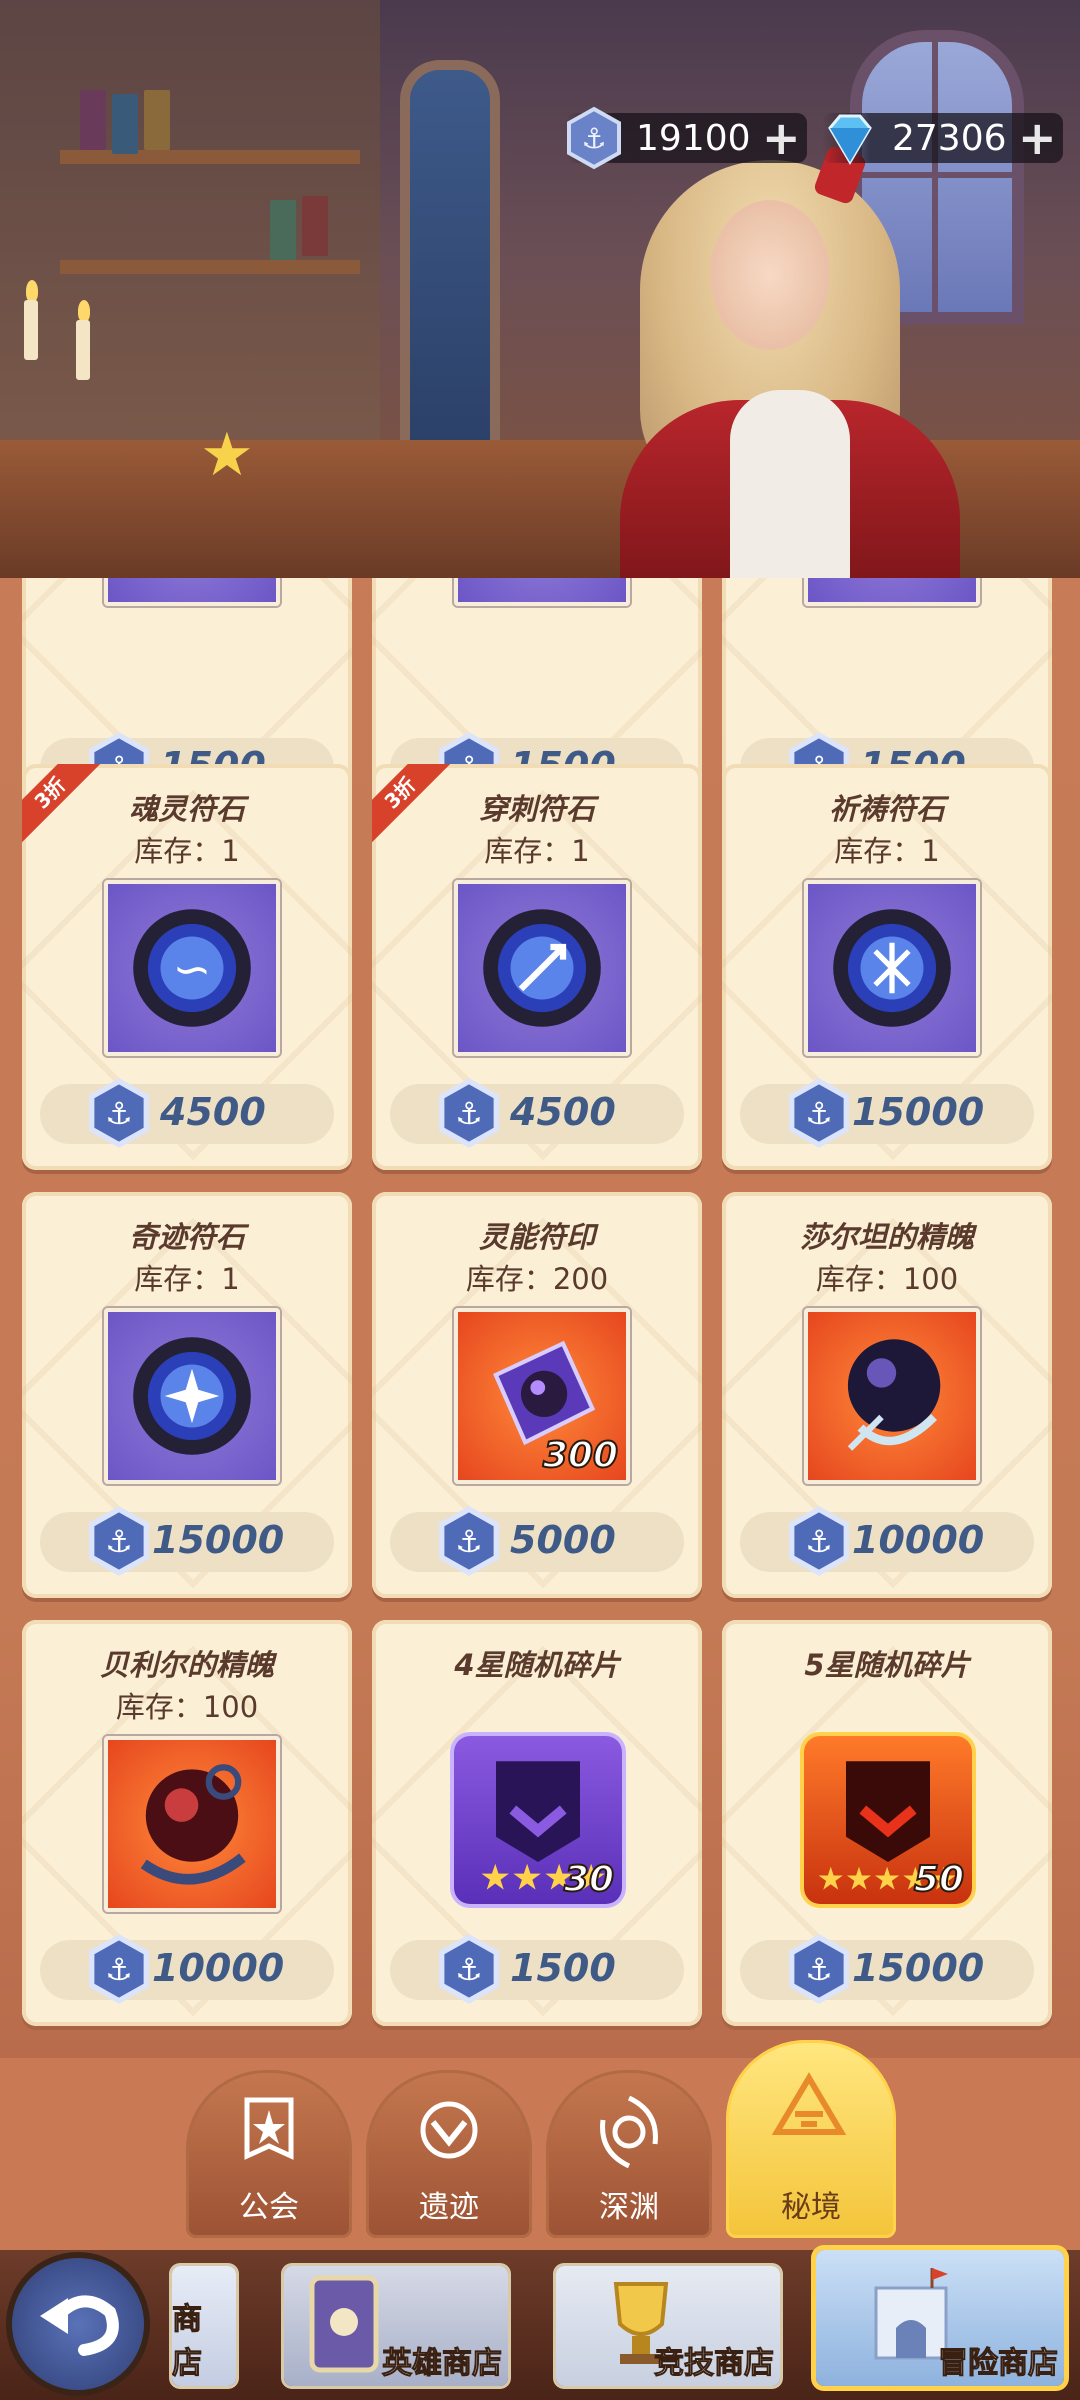 The image size is (1080, 2400). I want to click on back-arrow-icon, so click(79, 2325).